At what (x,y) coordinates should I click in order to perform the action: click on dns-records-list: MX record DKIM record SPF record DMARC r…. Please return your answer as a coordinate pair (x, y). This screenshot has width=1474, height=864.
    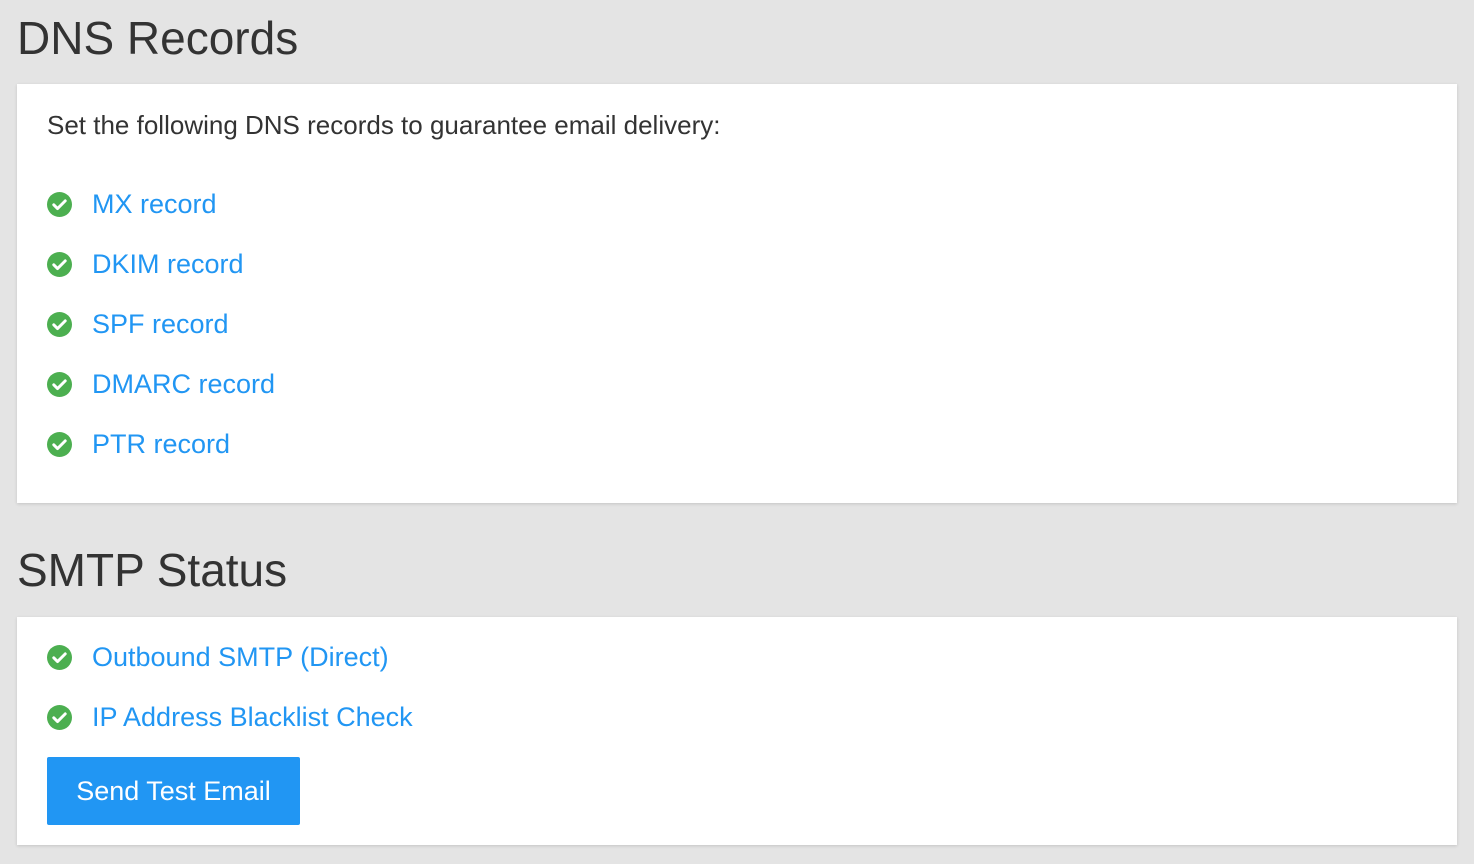
    Looking at the image, I should click on (161, 334).